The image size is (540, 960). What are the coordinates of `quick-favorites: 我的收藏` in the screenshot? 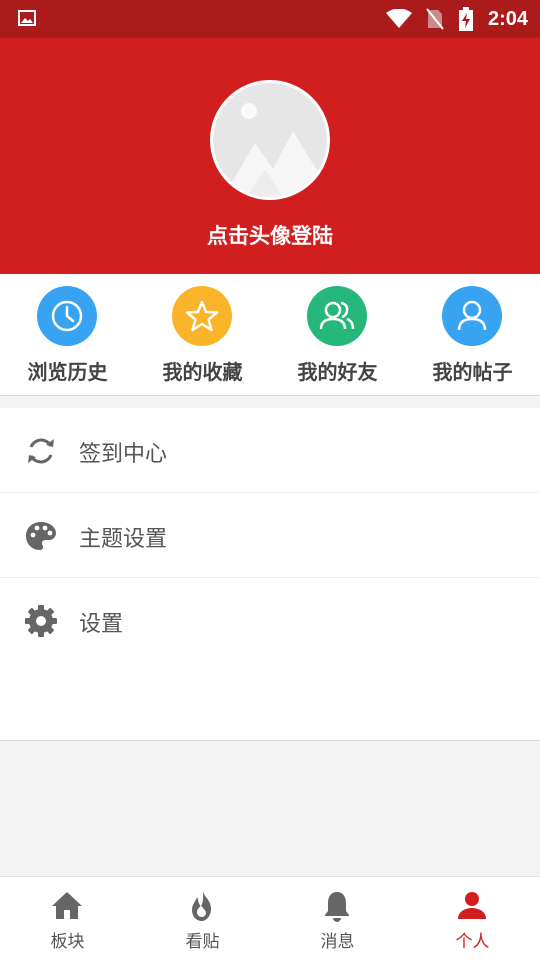 It's located at (202, 338).